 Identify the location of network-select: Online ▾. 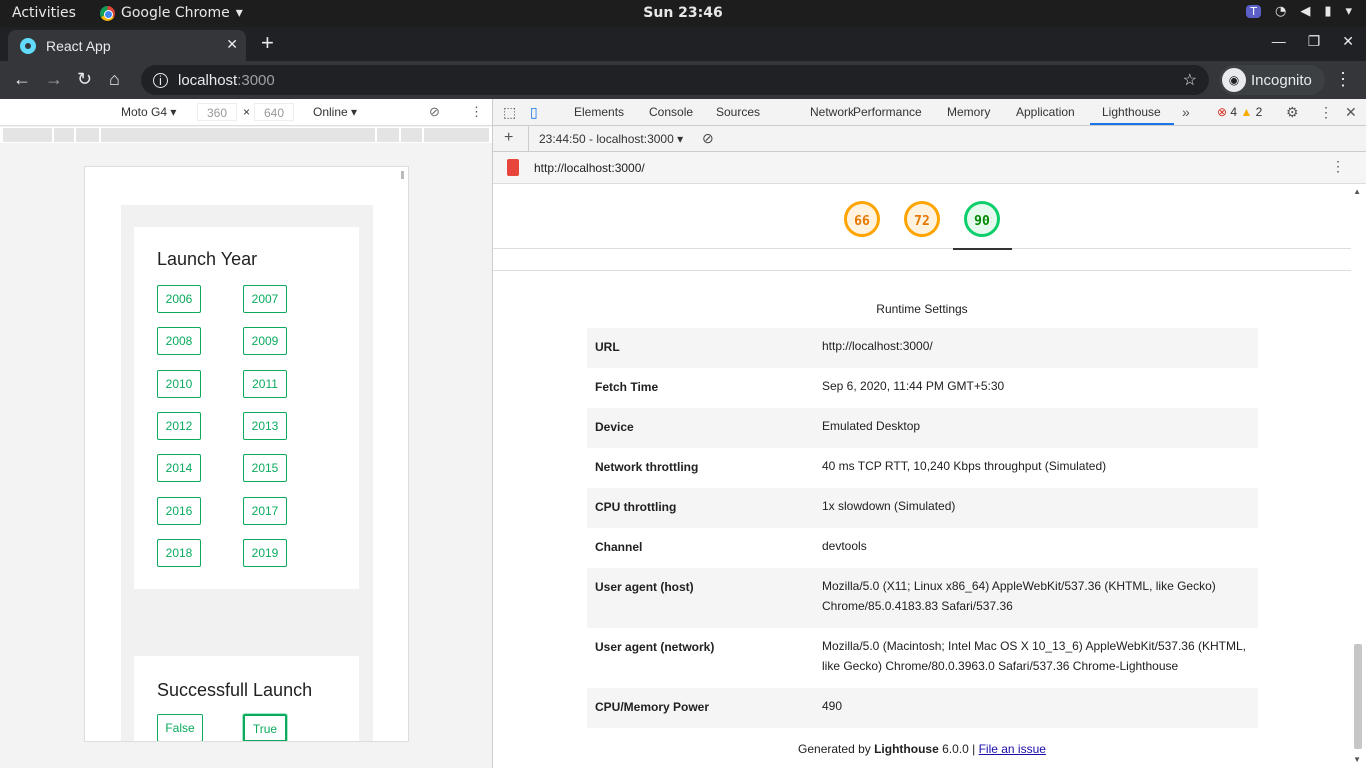
(335, 112).